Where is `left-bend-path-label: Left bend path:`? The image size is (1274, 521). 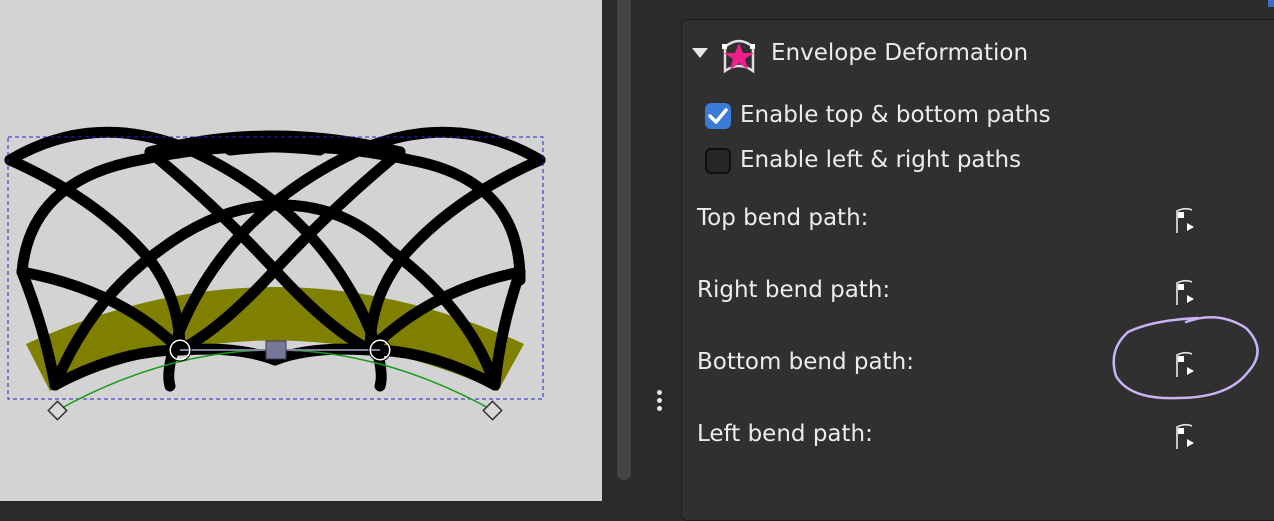
left-bend-path-label: Left bend path: is located at coordinates (785, 434).